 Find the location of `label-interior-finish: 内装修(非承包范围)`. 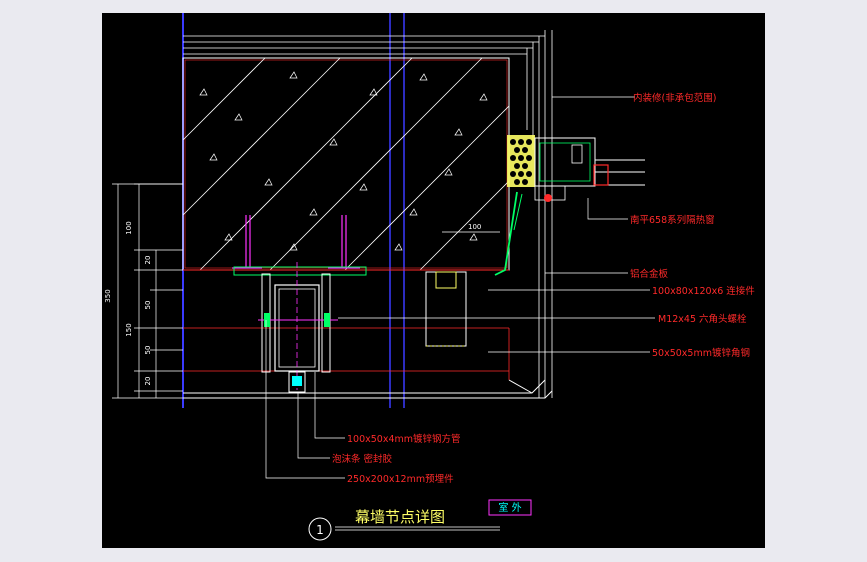

label-interior-finish: 内装修(非承包范围) is located at coordinates (674, 98).